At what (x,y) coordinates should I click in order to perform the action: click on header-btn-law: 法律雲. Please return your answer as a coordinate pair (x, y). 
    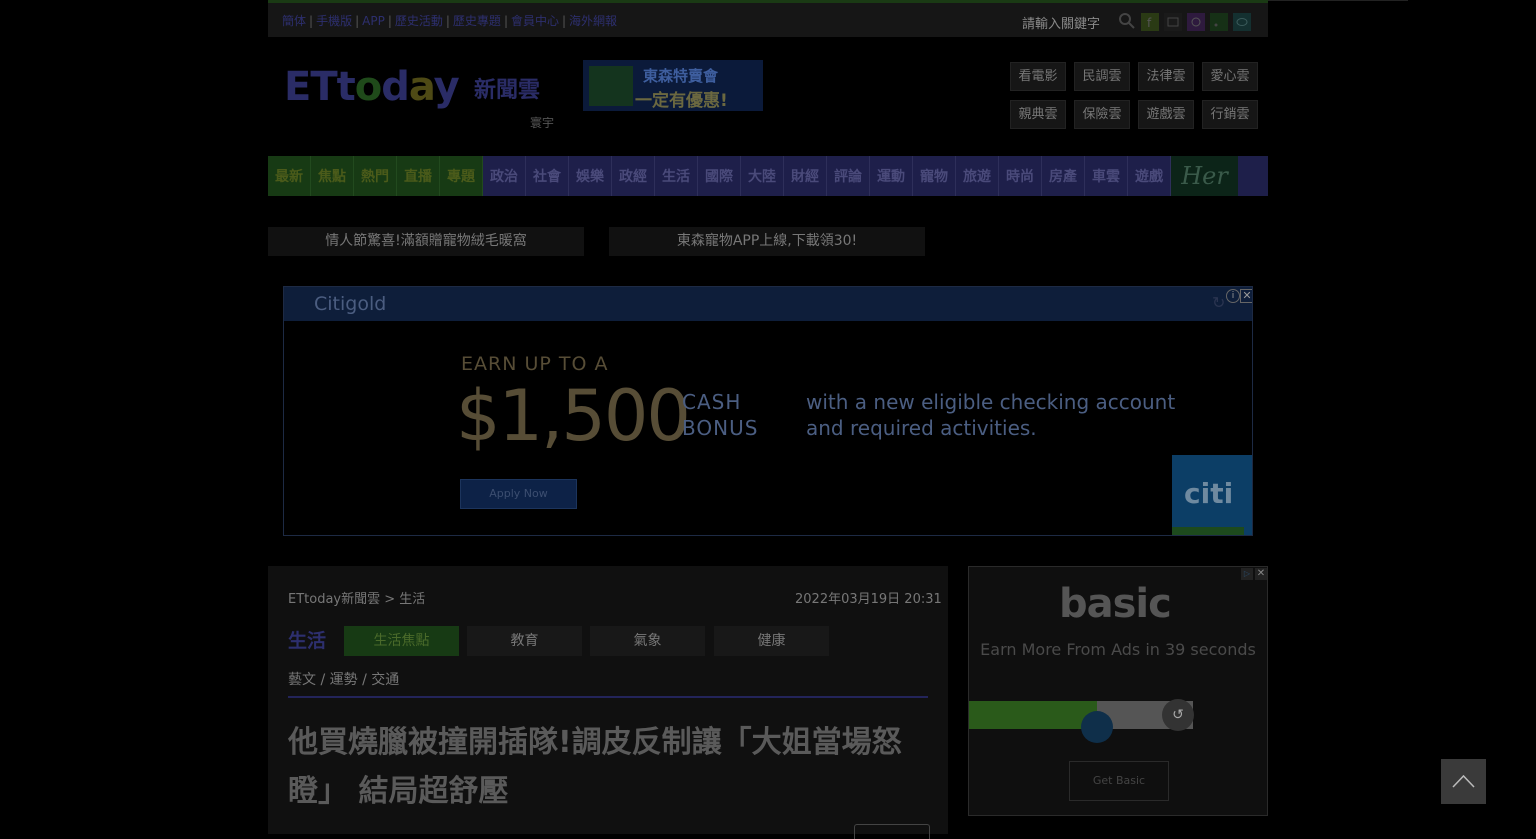
    Looking at the image, I should click on (1166, 76).